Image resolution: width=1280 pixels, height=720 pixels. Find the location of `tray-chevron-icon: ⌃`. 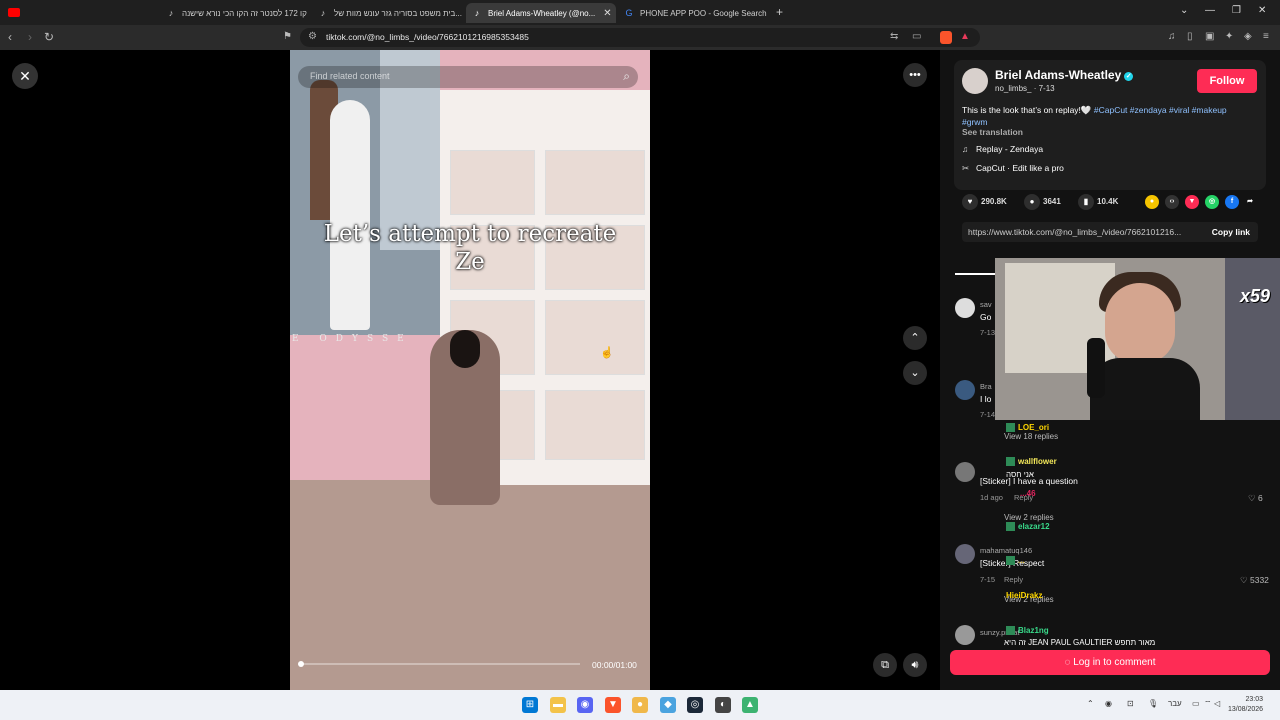

tray-chevron-icon: ⌃ is located at coordinates (1090, 703).